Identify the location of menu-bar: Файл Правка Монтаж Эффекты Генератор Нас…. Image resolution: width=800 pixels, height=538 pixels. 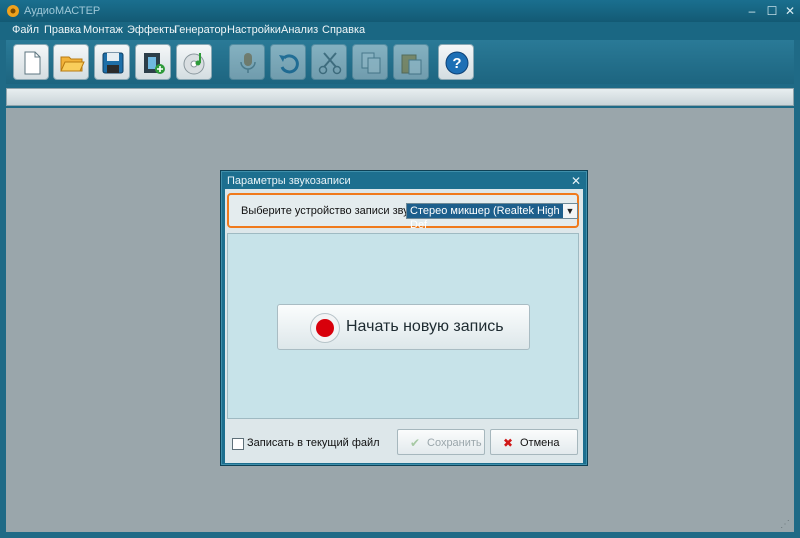
(400, 31).